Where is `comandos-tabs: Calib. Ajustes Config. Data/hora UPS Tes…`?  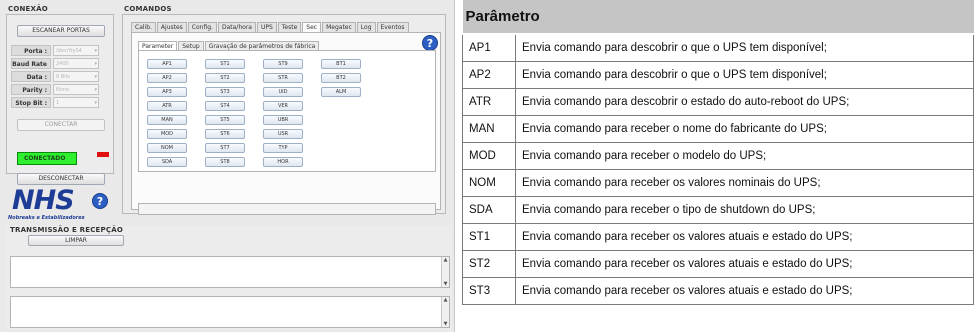 comandos-tabs: Calib. Ajustes Config. Data/hora UPS Tes… is located at coordinates (270, 27).